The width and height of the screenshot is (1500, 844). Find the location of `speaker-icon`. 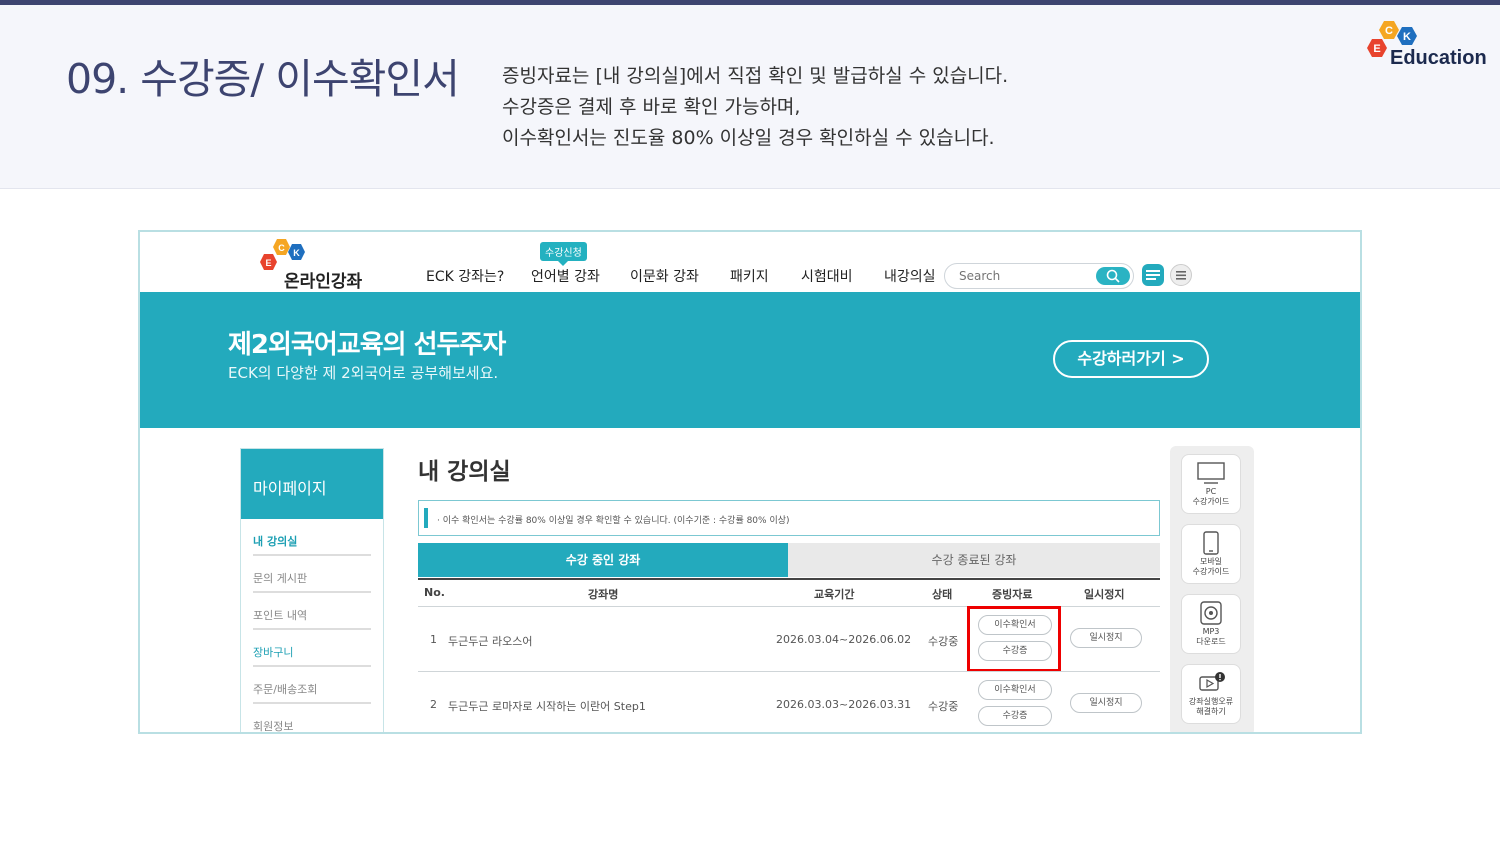

speaker-icon is located at coordinates (1211, 613).